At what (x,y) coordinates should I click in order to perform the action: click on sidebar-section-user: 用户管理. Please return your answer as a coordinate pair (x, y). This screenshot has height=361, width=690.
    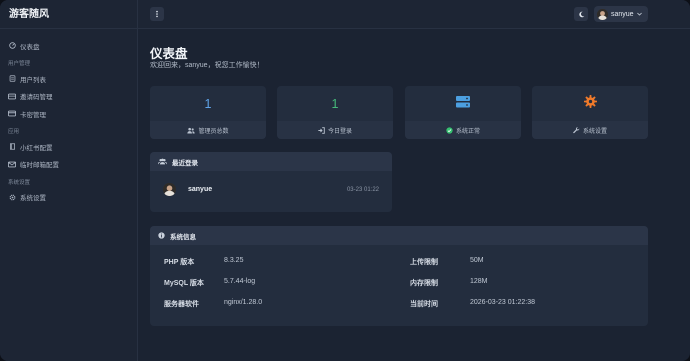
    Looking at the image, I should click on (19, 64).